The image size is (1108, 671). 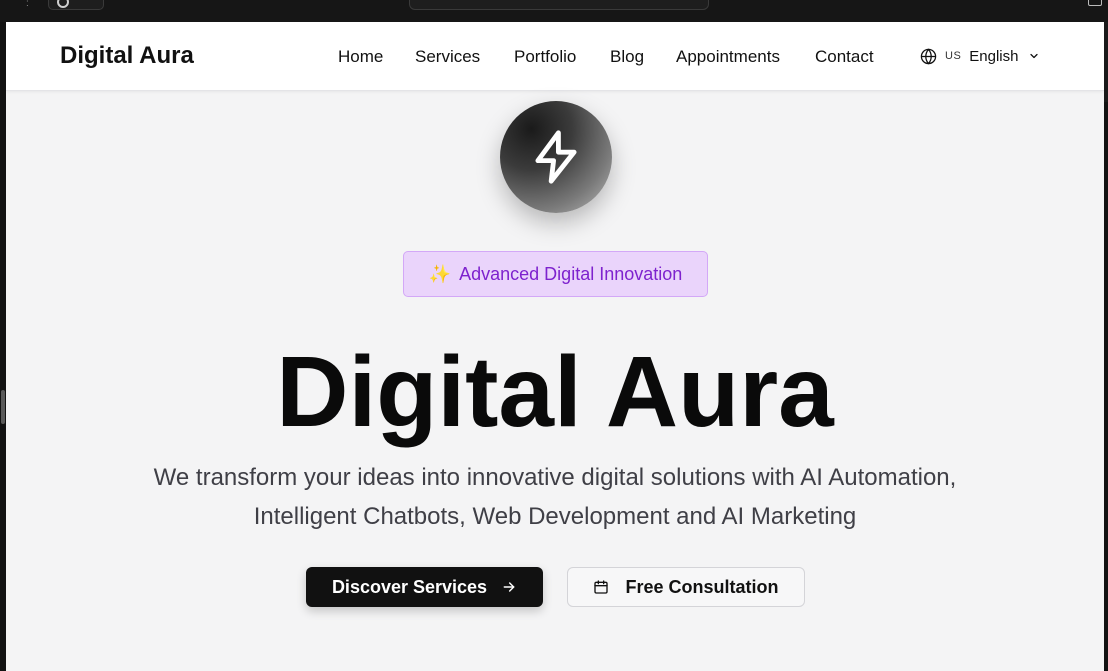 I want to click on hero-lightning-badge, so click(x=556, y=157).